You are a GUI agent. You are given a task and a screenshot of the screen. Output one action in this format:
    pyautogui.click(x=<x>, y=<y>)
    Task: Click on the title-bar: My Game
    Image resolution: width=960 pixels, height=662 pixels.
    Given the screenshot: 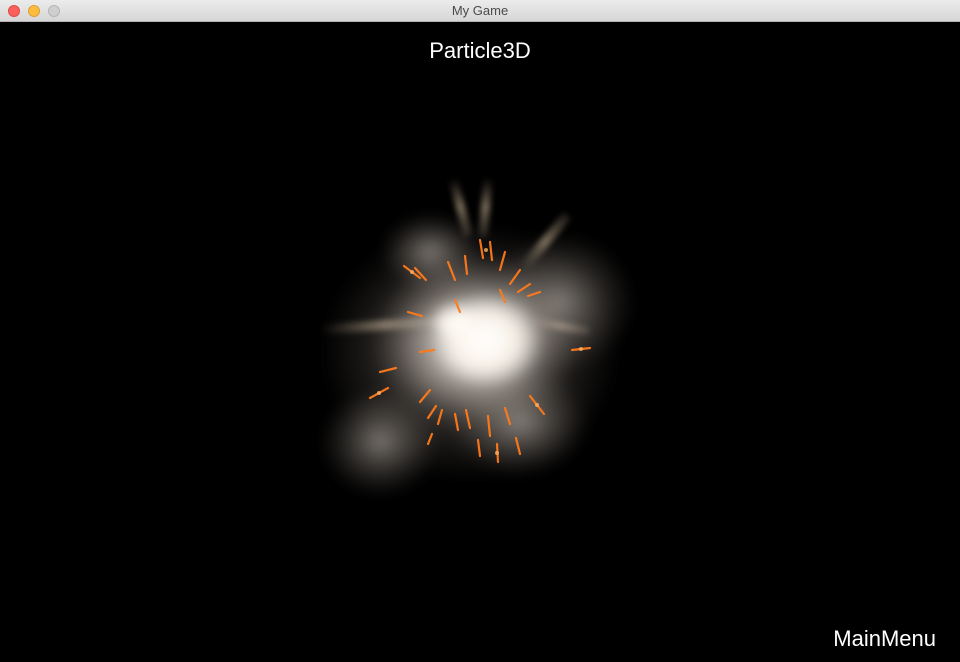 What is the action you would take?
    pyautogui.click(x=480, y=11)
    